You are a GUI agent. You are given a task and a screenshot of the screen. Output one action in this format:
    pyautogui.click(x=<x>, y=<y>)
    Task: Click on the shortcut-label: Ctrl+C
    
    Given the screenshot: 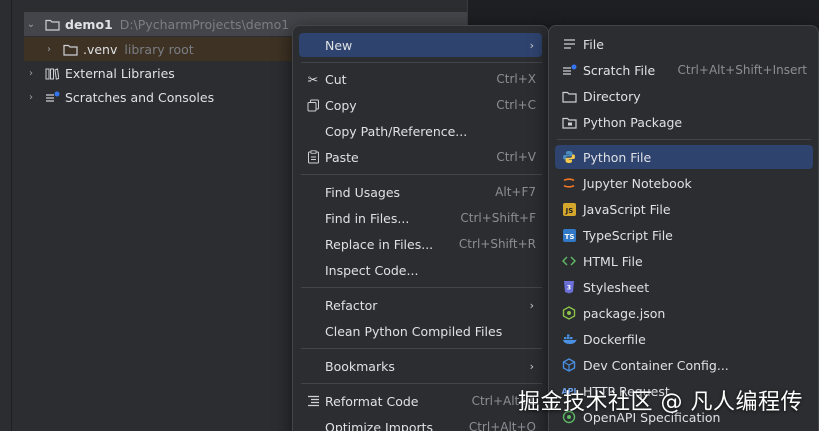 What is the action you would take?
    pyautogui.click(x=516, y=105)
    